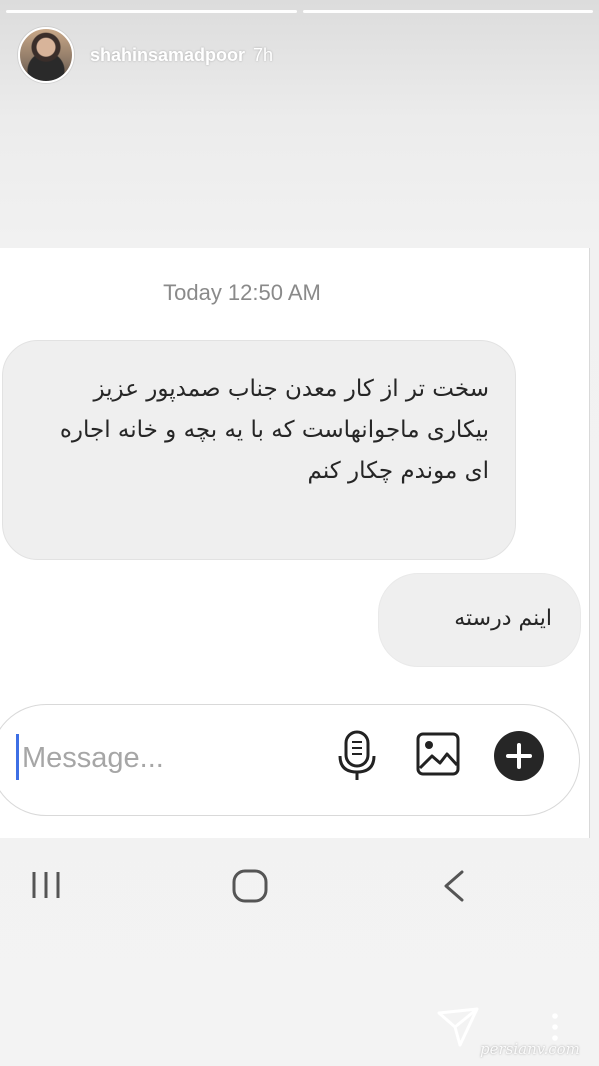 This screenshot has width=599, height=1066. What do you see at coordinates (530, 1049) in the screenshot?
I see `watermark: persianv.com` at bounding box center [530, 1049].